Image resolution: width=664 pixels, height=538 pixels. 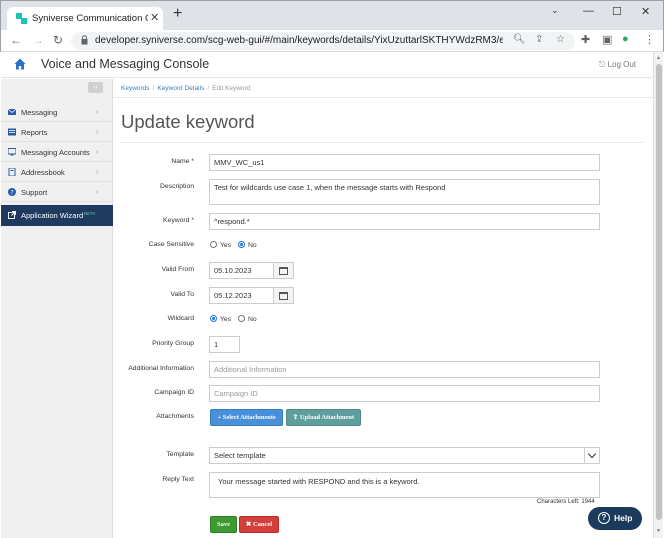 What do you see at coordinates (555, 10) in the screenshot?
I see `tab-search-icon: ⌄` at bounding box center [555, 10].